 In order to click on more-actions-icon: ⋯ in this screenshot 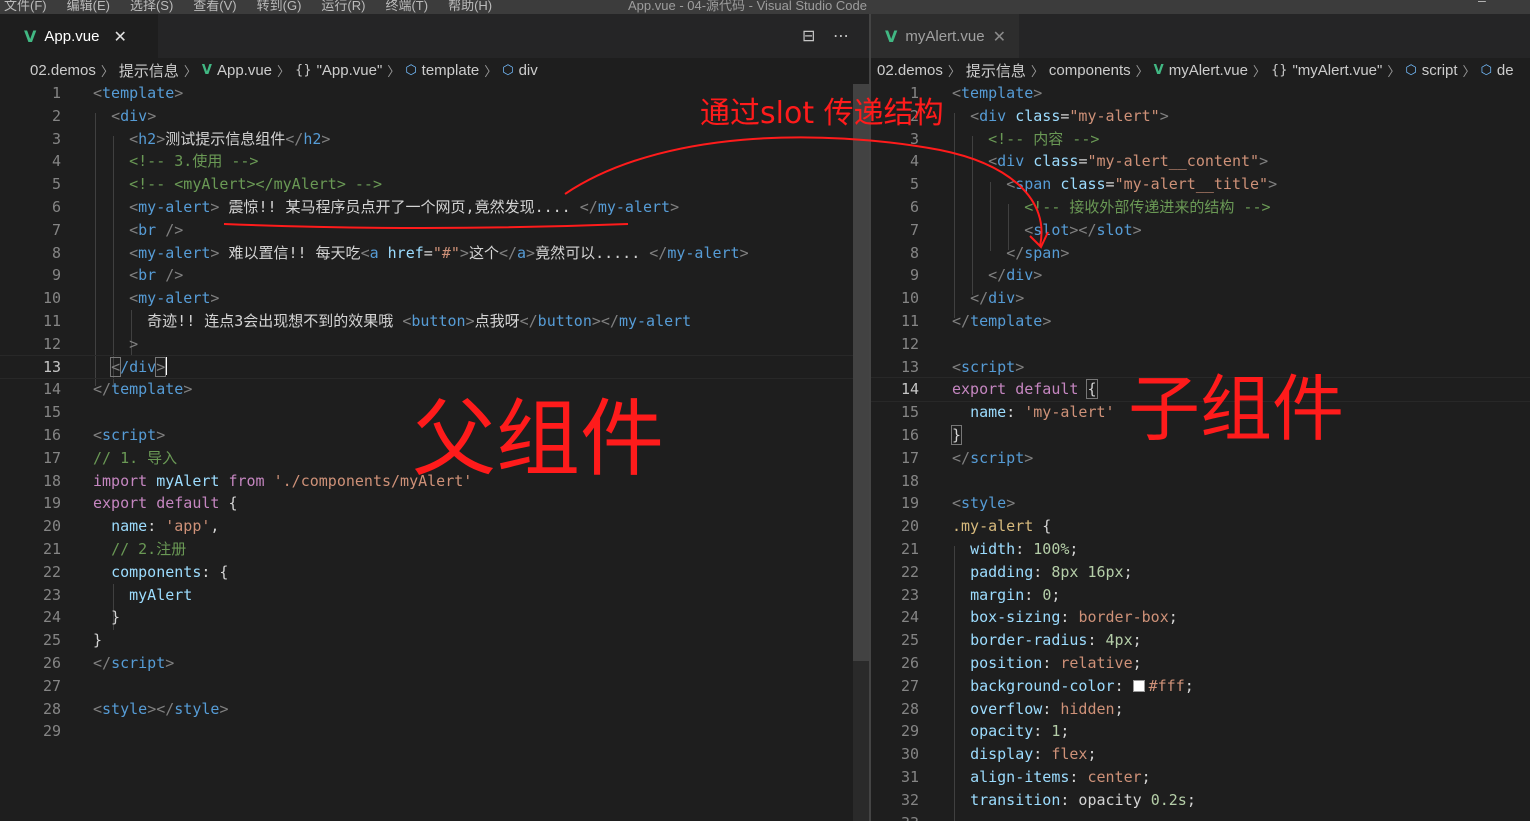, I will do `click(841, 35)`.